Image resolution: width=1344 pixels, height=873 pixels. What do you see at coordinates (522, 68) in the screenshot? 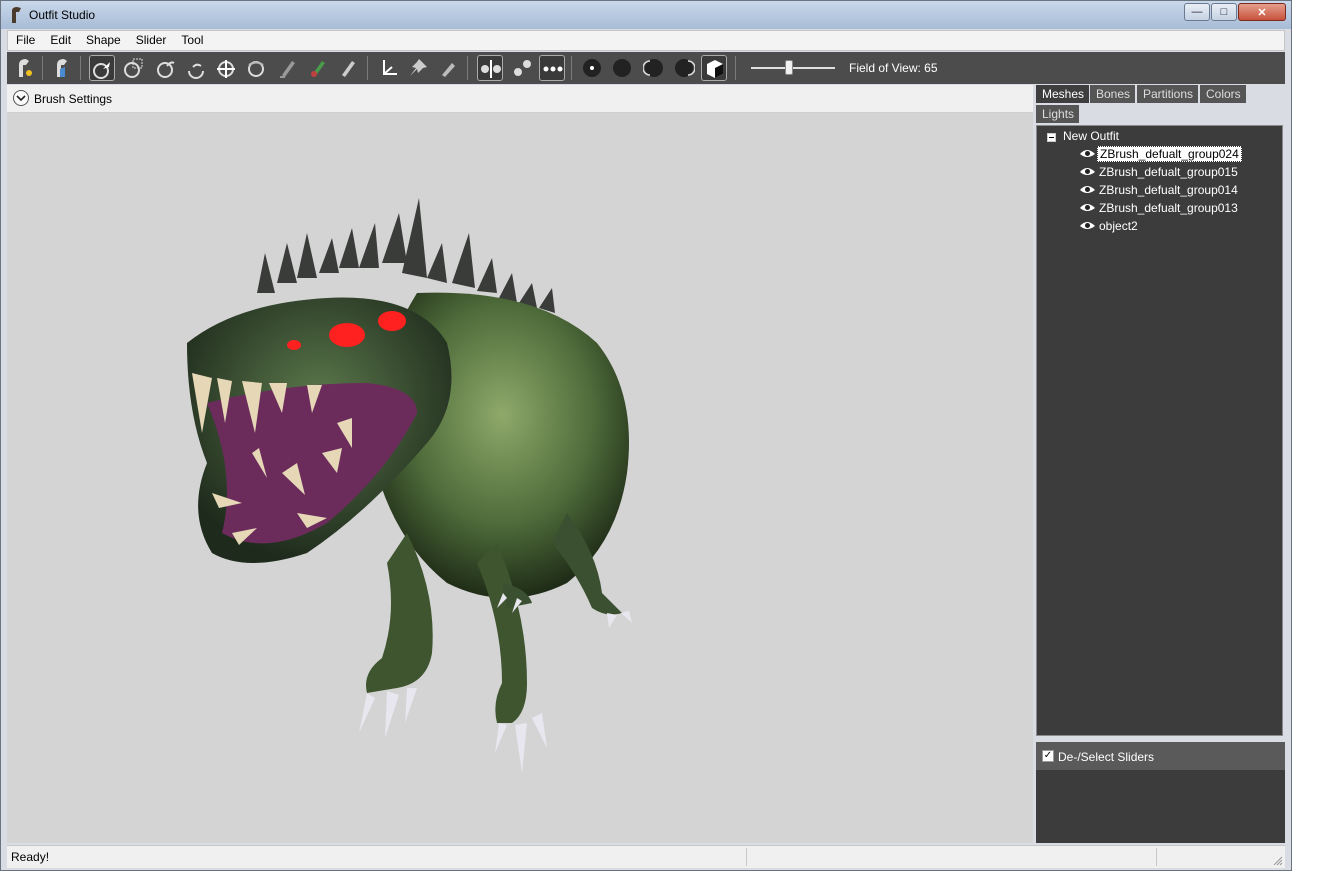
I see `connected-only-button` at bounding box center [522, 68].